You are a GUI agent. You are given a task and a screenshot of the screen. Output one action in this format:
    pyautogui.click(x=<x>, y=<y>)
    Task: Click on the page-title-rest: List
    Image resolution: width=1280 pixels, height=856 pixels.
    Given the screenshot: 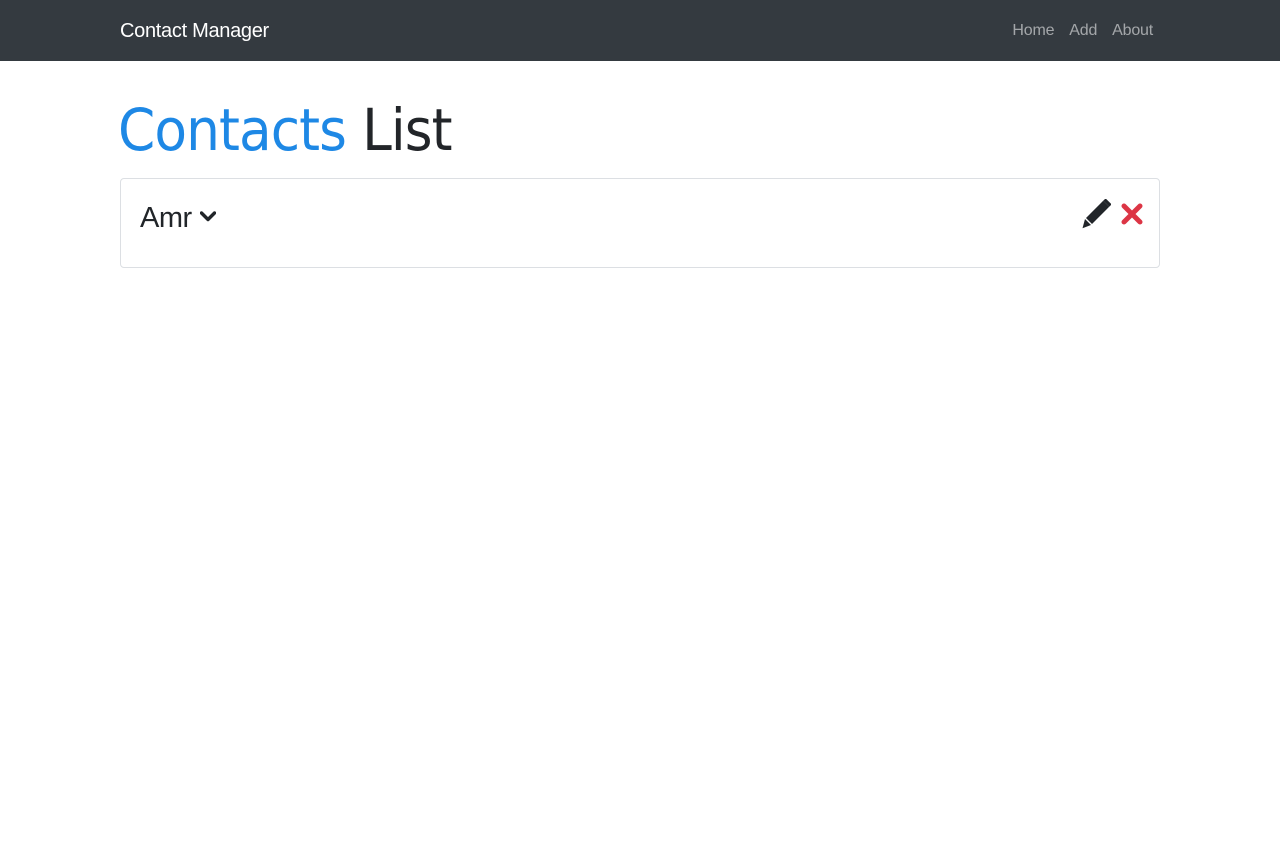 What is the action you would take?
    pyautogui.click(x=407, y=130)
    